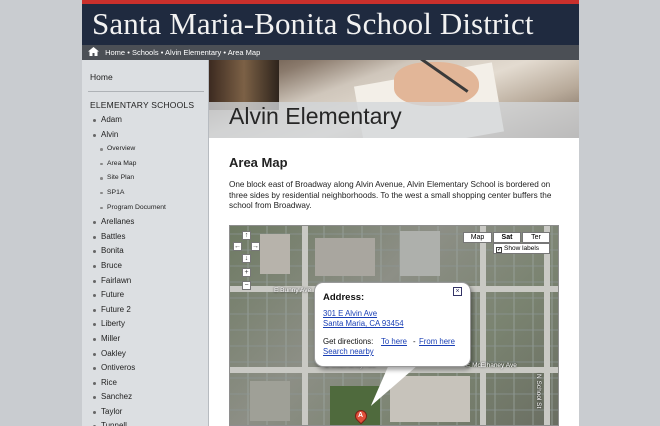  I want to click on zoom-out-button: −, so click(246, 285).